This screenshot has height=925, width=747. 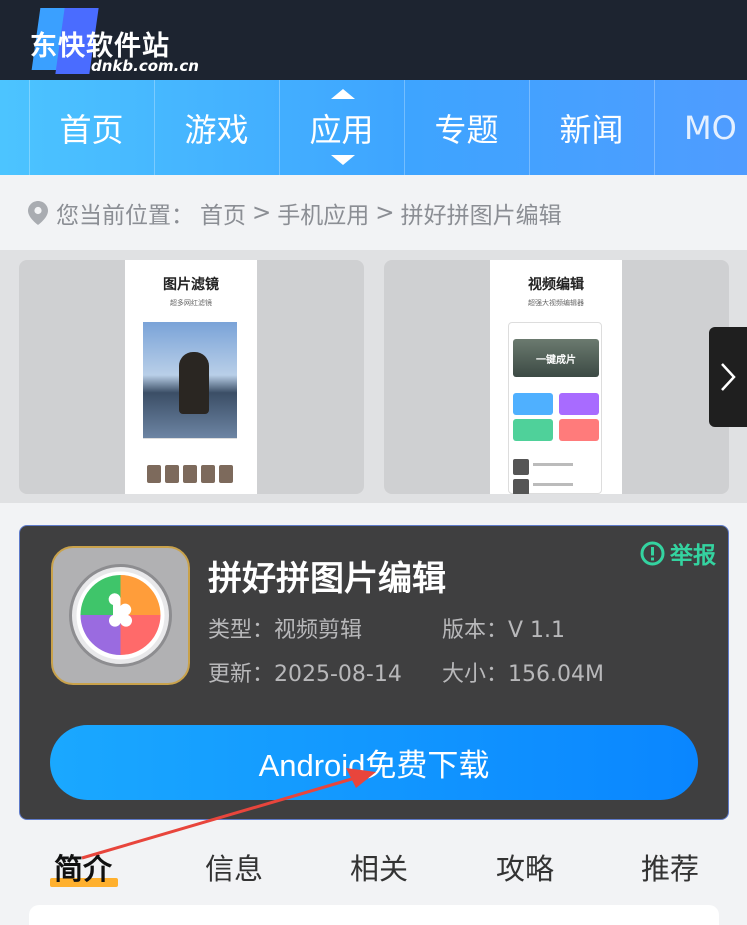 I want to click on detail-tabs: 简介 信息 相关 攻略 推荐, so click(x=373, y=868).